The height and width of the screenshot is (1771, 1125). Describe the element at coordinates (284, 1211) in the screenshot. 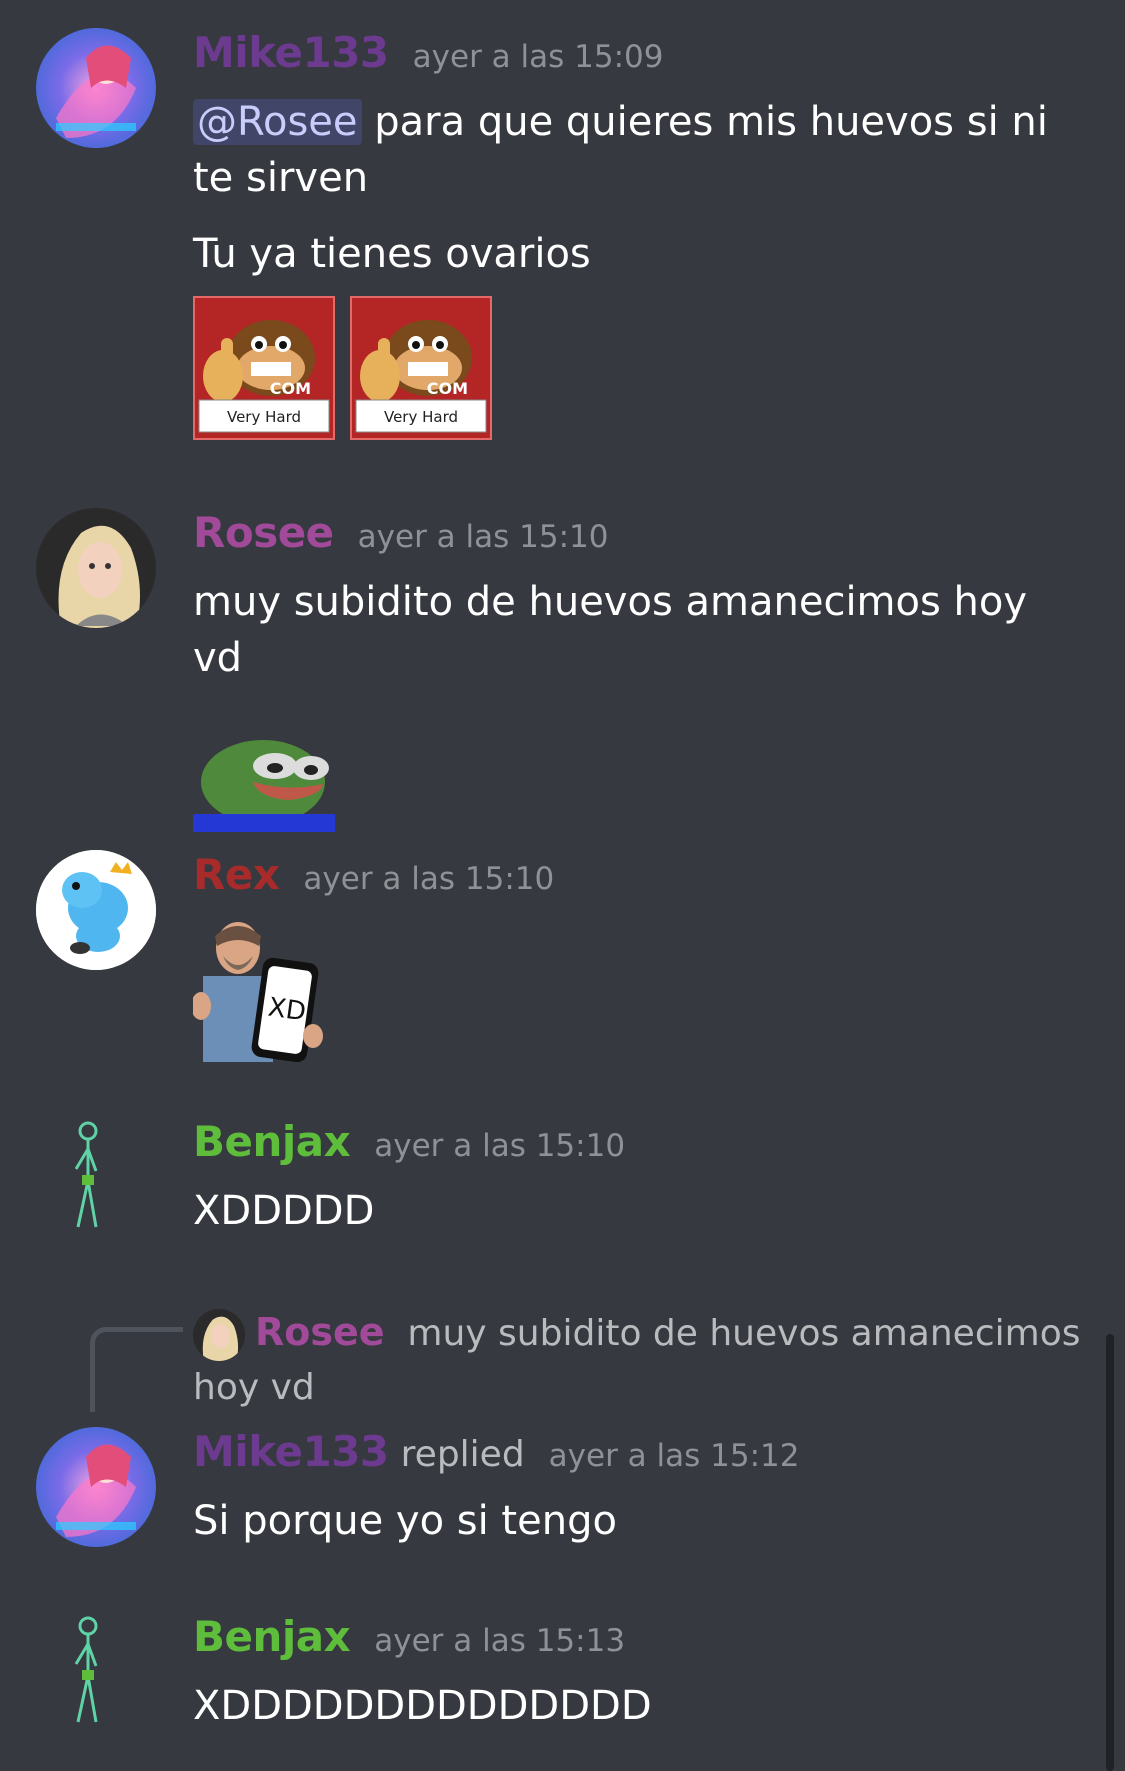

I see `message-text: XDDDDD` at that location.